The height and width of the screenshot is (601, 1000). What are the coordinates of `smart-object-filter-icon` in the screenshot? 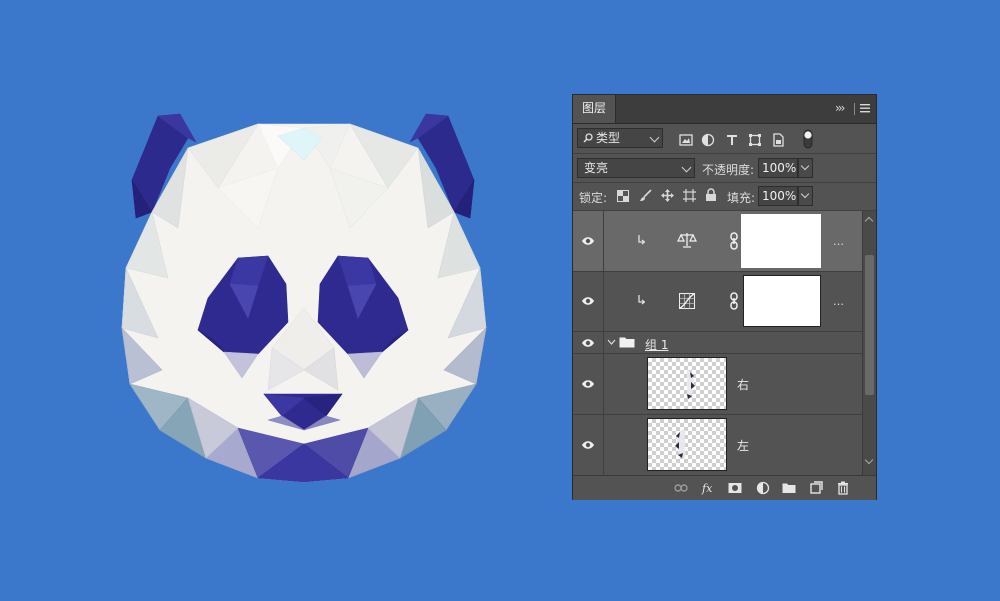 It's located at (778, 140).